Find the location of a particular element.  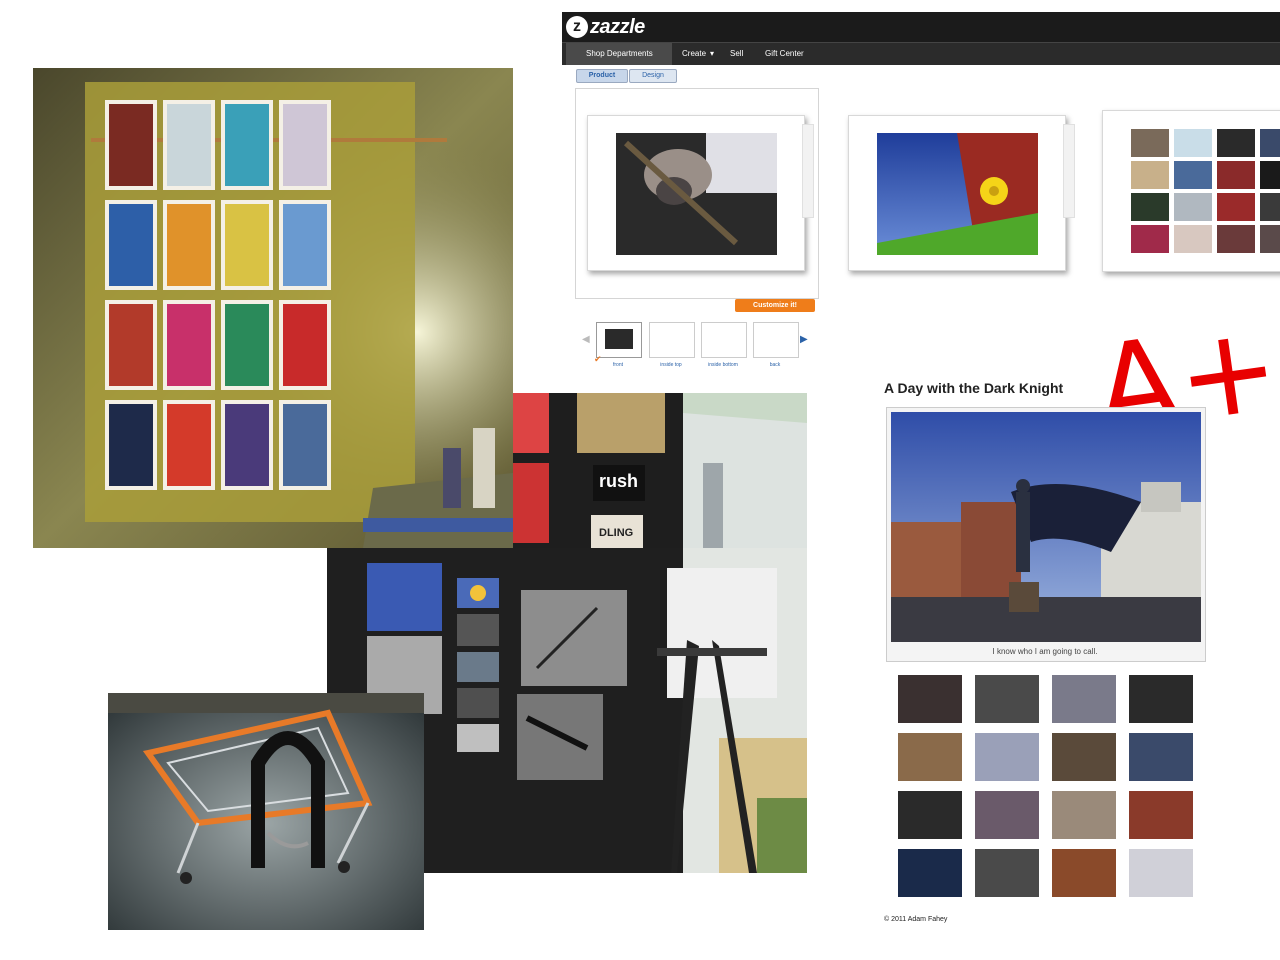

nav-sell: Sell is located at coordinates (736, 54).